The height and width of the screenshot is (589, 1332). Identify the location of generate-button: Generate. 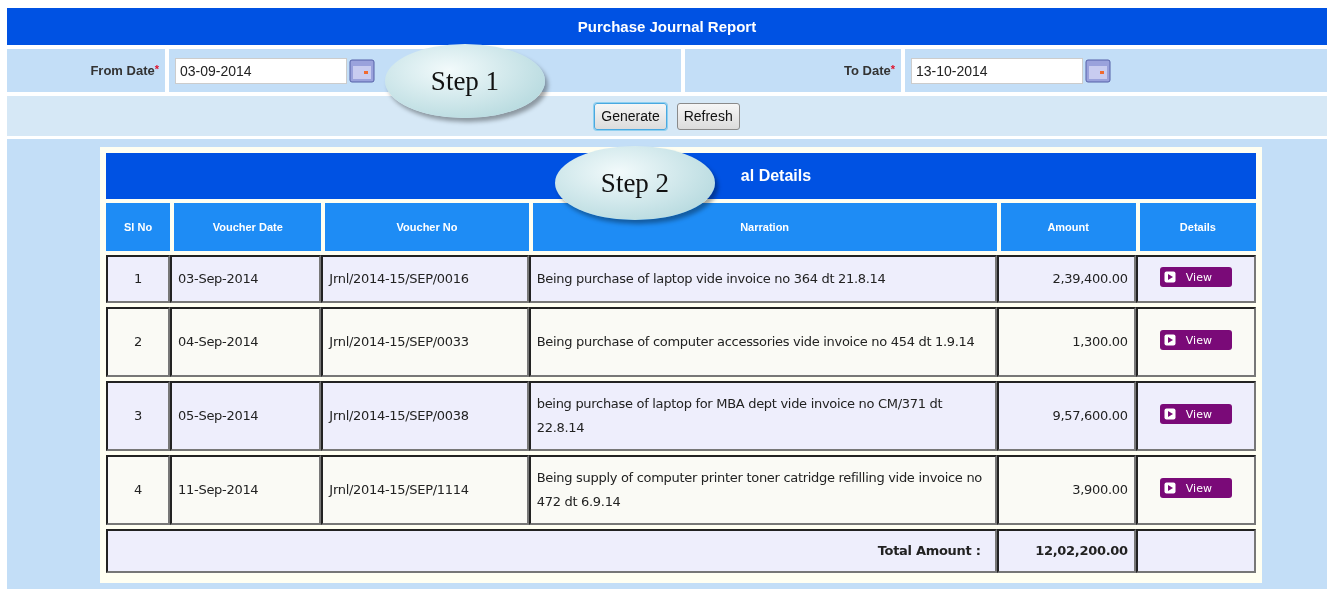
(630, 116).